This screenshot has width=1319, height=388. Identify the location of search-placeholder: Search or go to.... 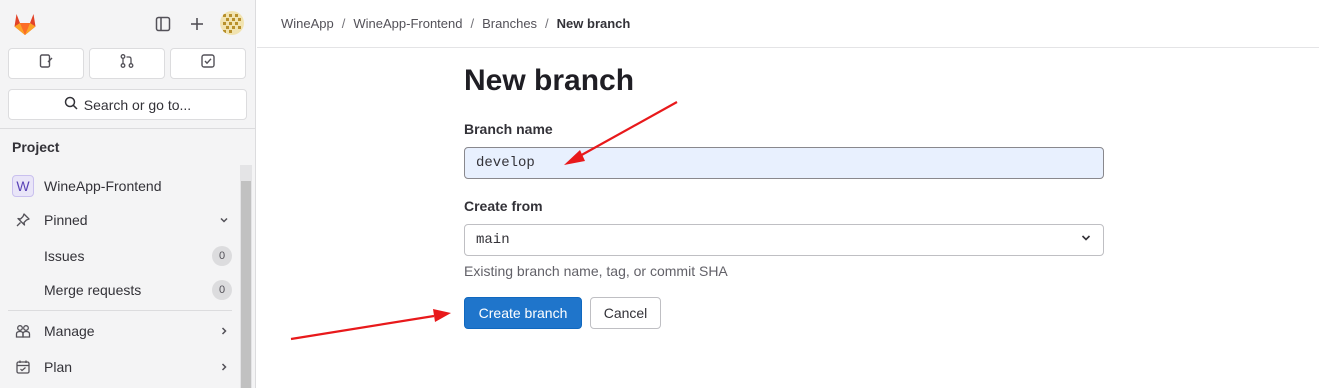
(137, 104).